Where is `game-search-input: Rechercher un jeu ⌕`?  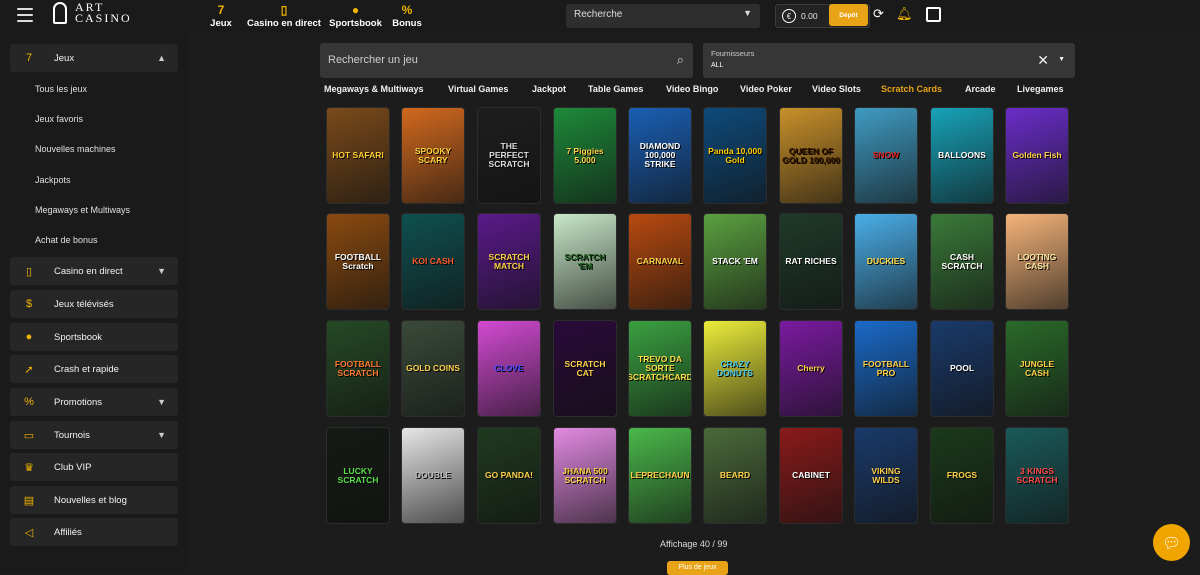
game-search-input: Rechercher un jeu ⌕ is located at coordinates (506, 60).